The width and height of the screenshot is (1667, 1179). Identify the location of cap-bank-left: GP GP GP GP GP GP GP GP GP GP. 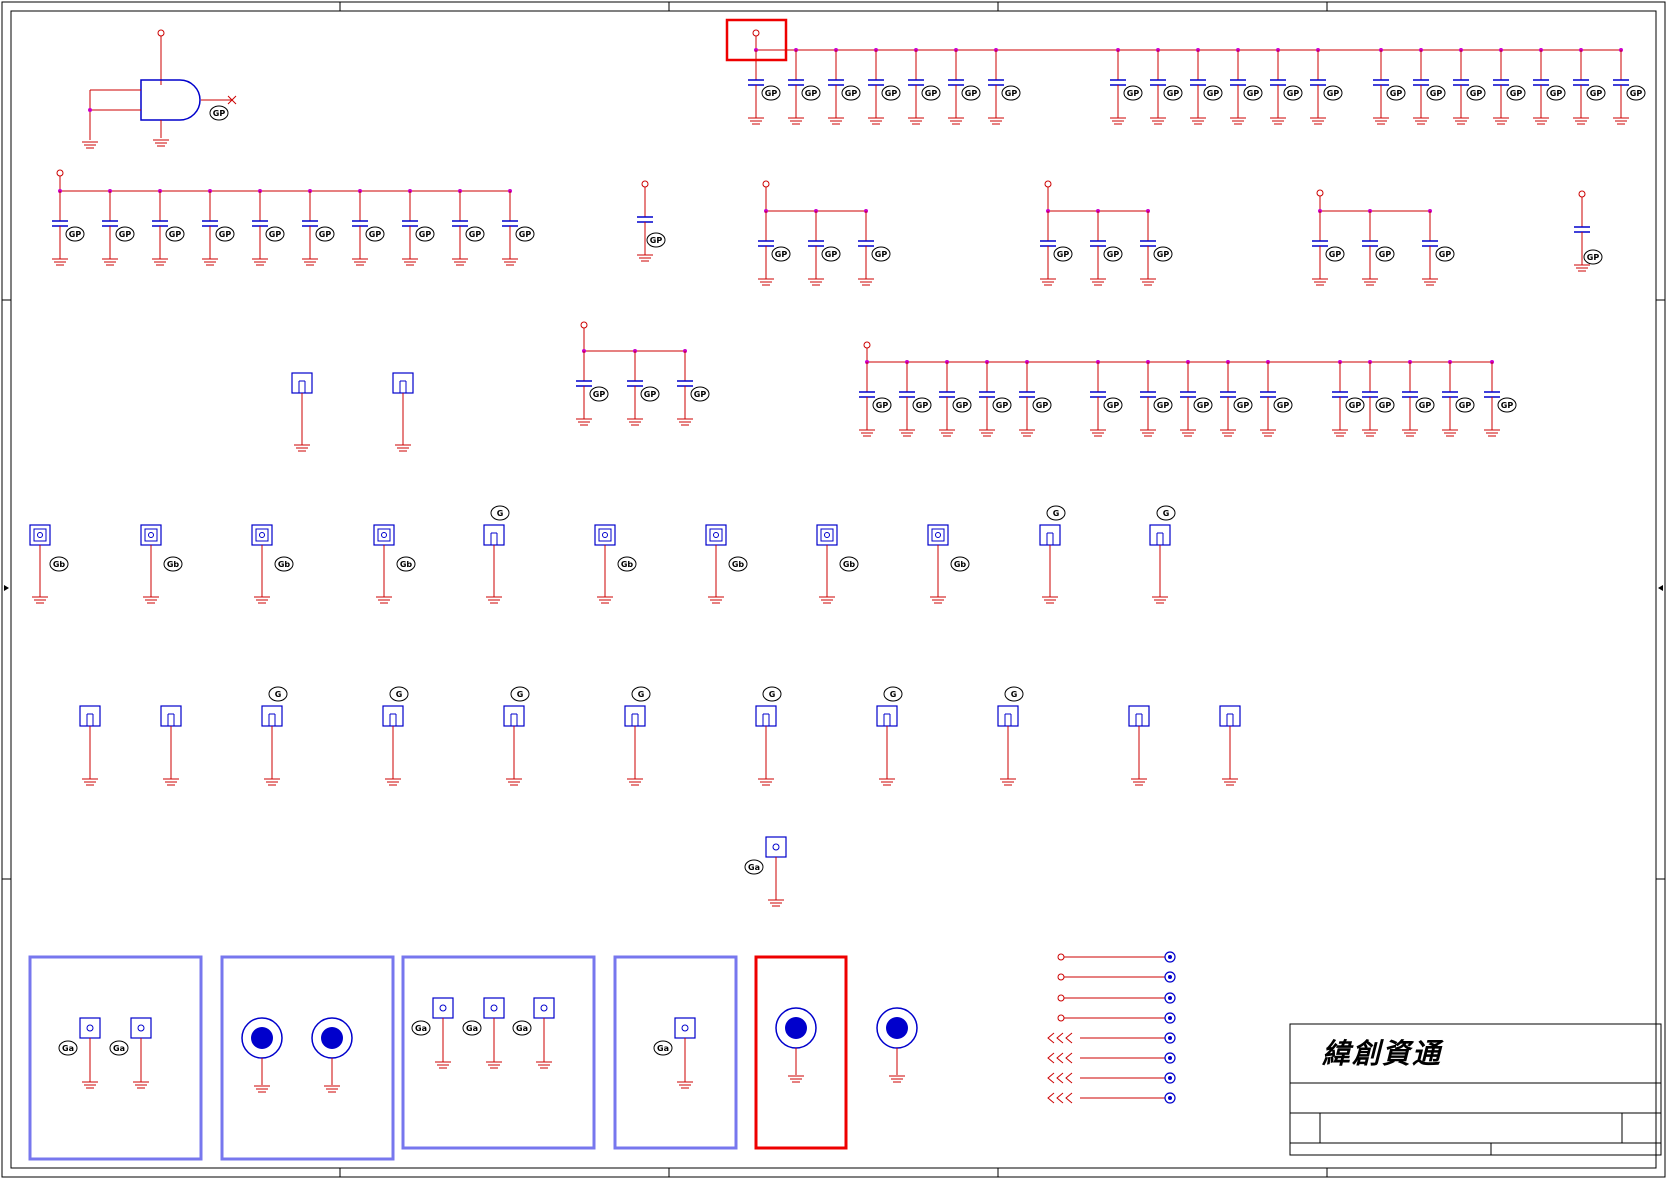
(293, 217).